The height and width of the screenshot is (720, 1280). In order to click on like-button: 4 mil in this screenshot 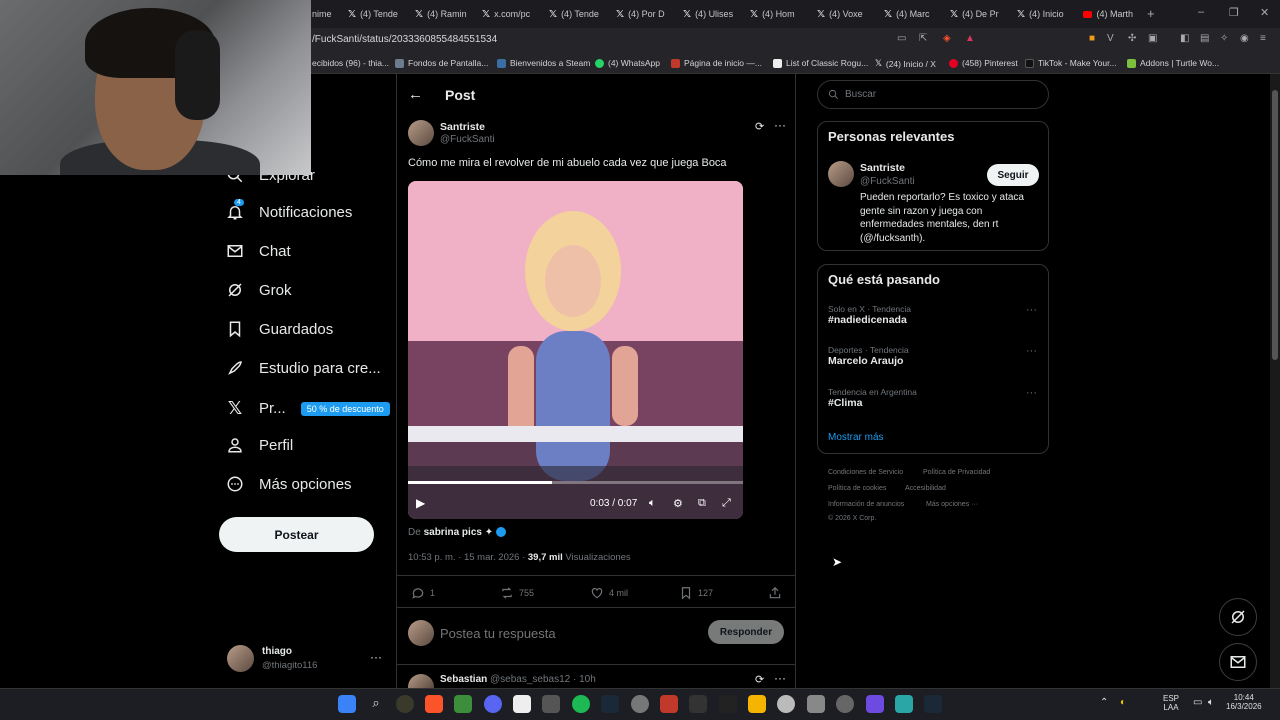, I will do `click(609, 593)`.